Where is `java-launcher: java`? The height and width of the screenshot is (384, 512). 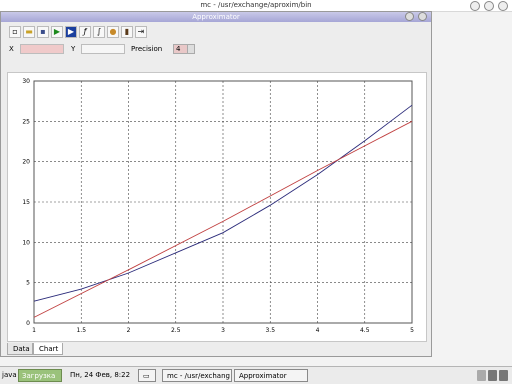
java-launcher: java is located at coordinates (10, 375).